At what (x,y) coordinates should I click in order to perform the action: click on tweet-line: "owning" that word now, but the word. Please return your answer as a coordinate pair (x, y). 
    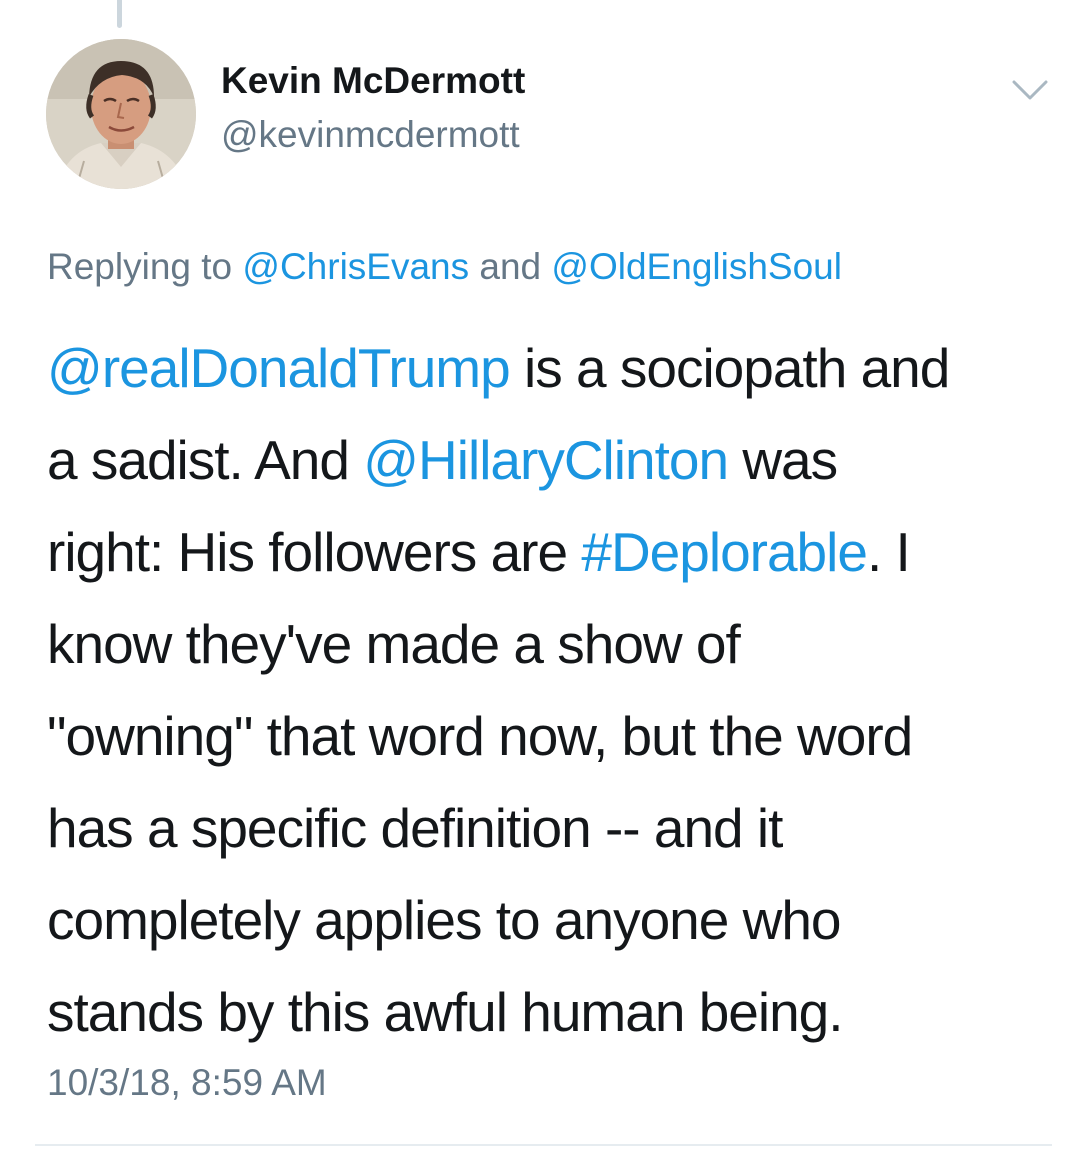
    Looking at the image, I should click on (480, 736).